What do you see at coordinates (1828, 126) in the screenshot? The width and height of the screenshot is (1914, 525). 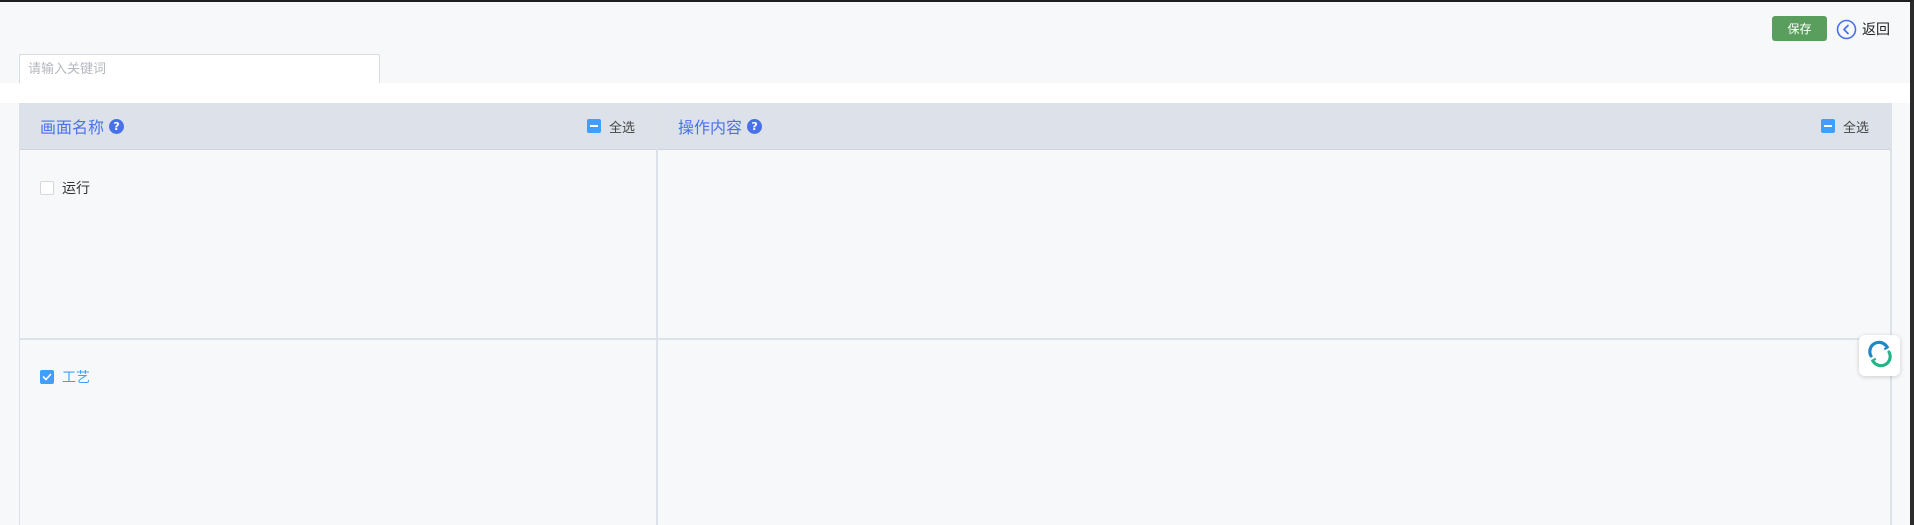 I see `select-all-checkbox-operation` at bounding box center [1828, 126].